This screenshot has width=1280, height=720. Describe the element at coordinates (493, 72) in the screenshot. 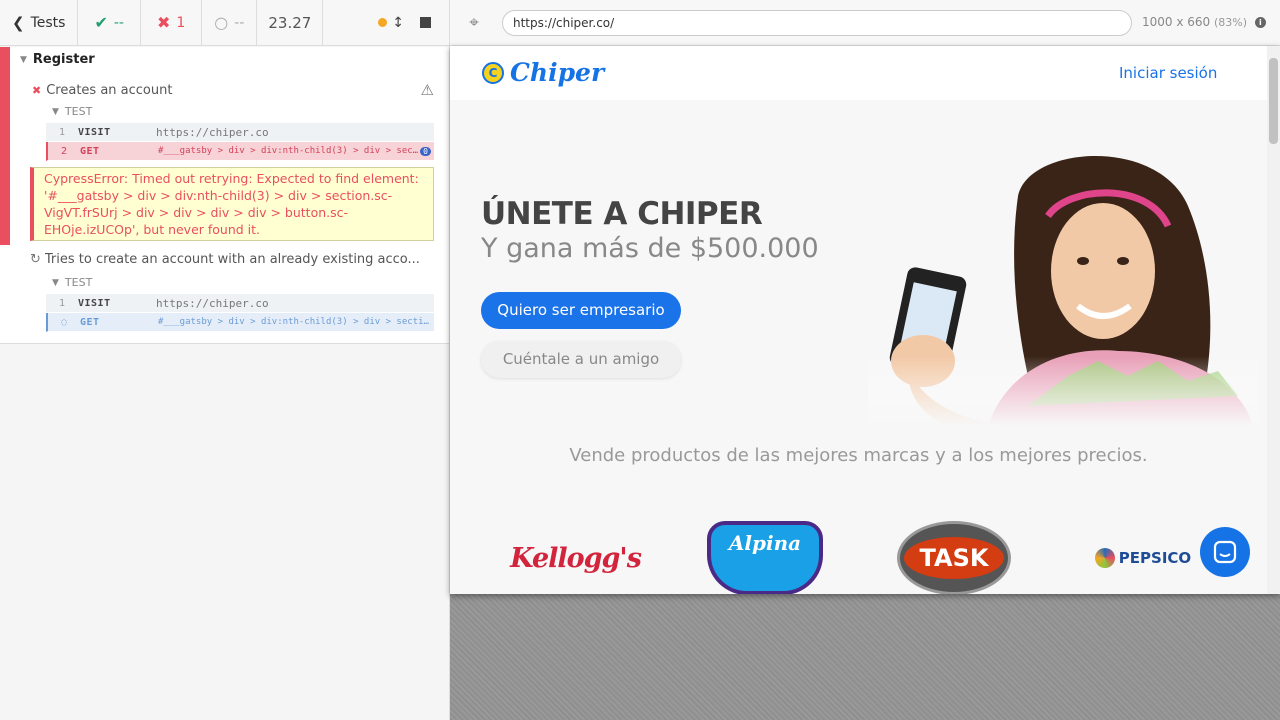

I see `logo-coin-icon: C` at that location.